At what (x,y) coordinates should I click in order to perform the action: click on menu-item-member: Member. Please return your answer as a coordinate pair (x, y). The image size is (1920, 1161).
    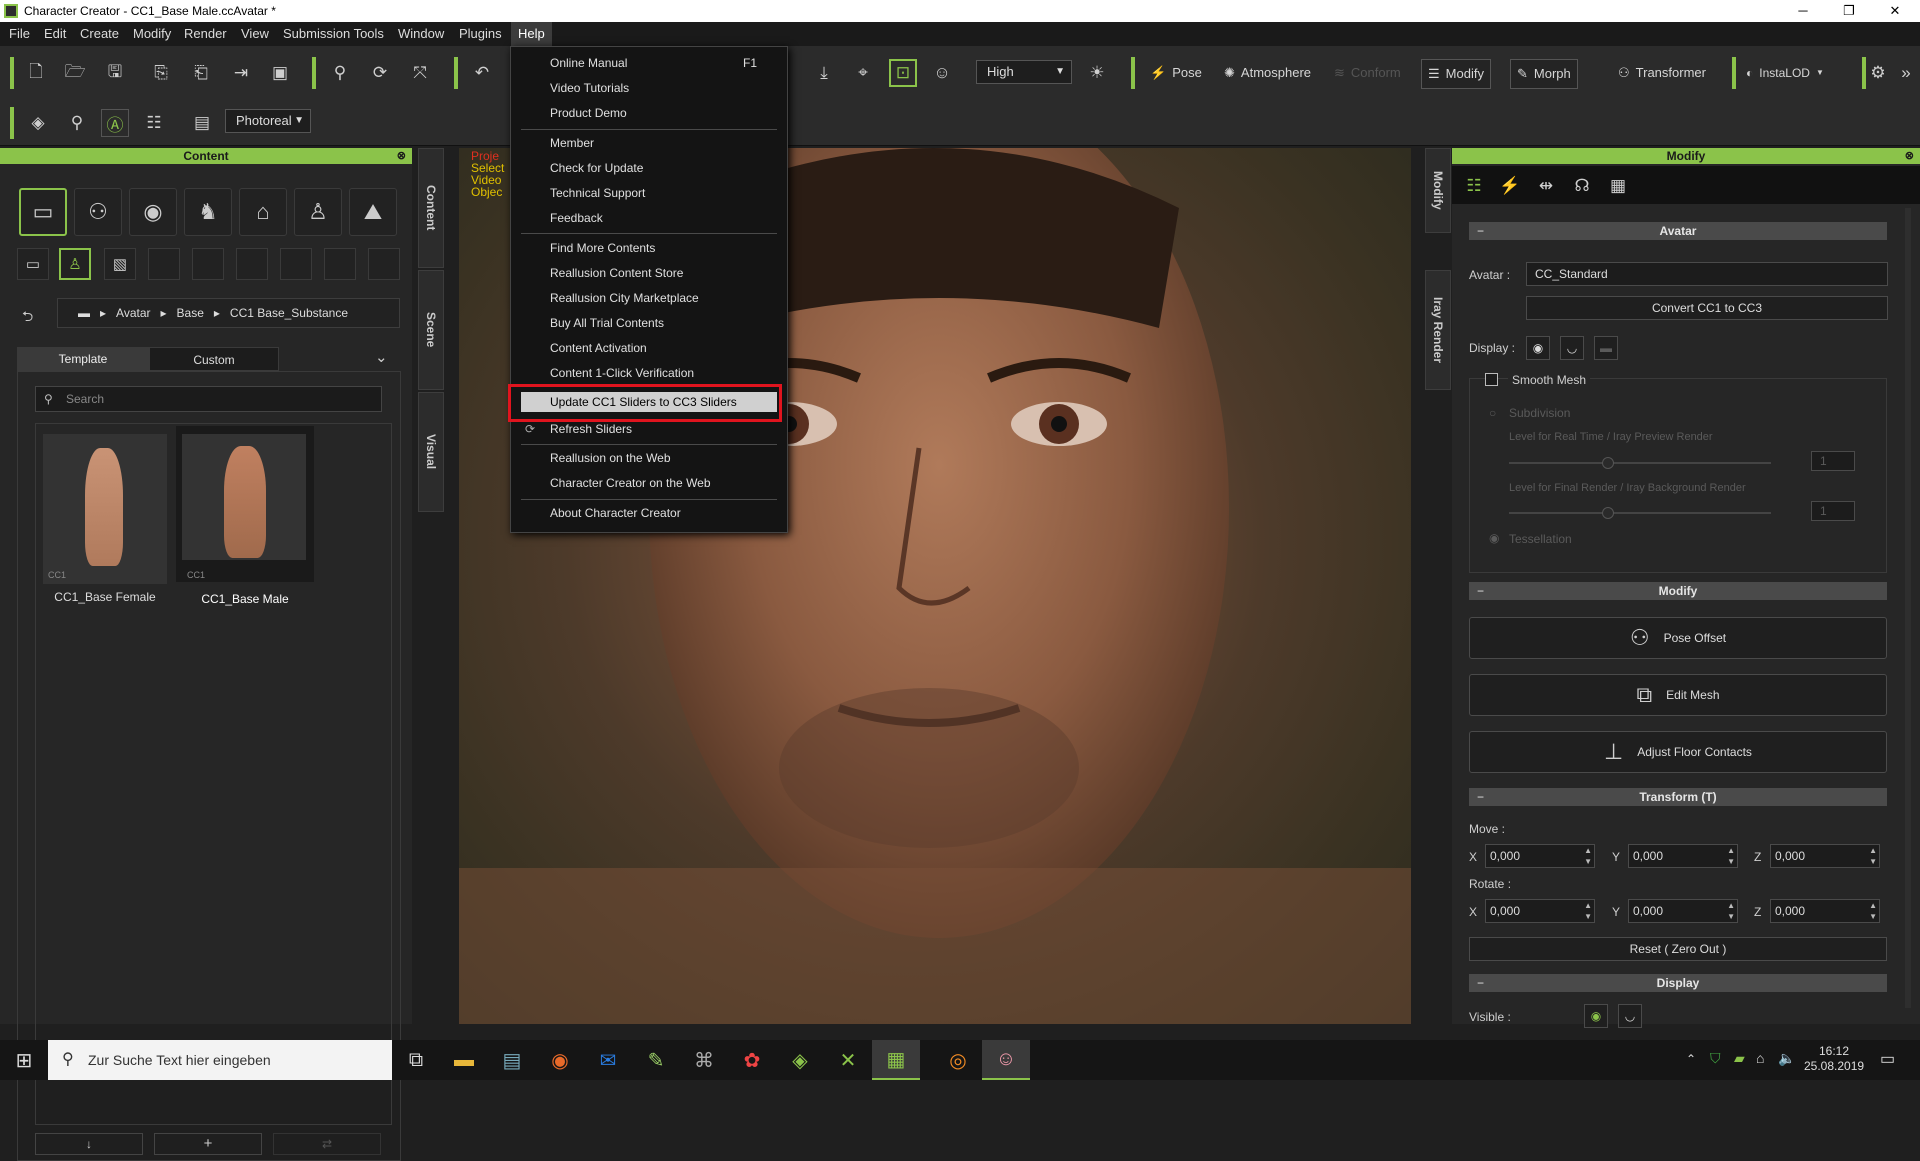
    Looking at the image, I should click on (649, 143).